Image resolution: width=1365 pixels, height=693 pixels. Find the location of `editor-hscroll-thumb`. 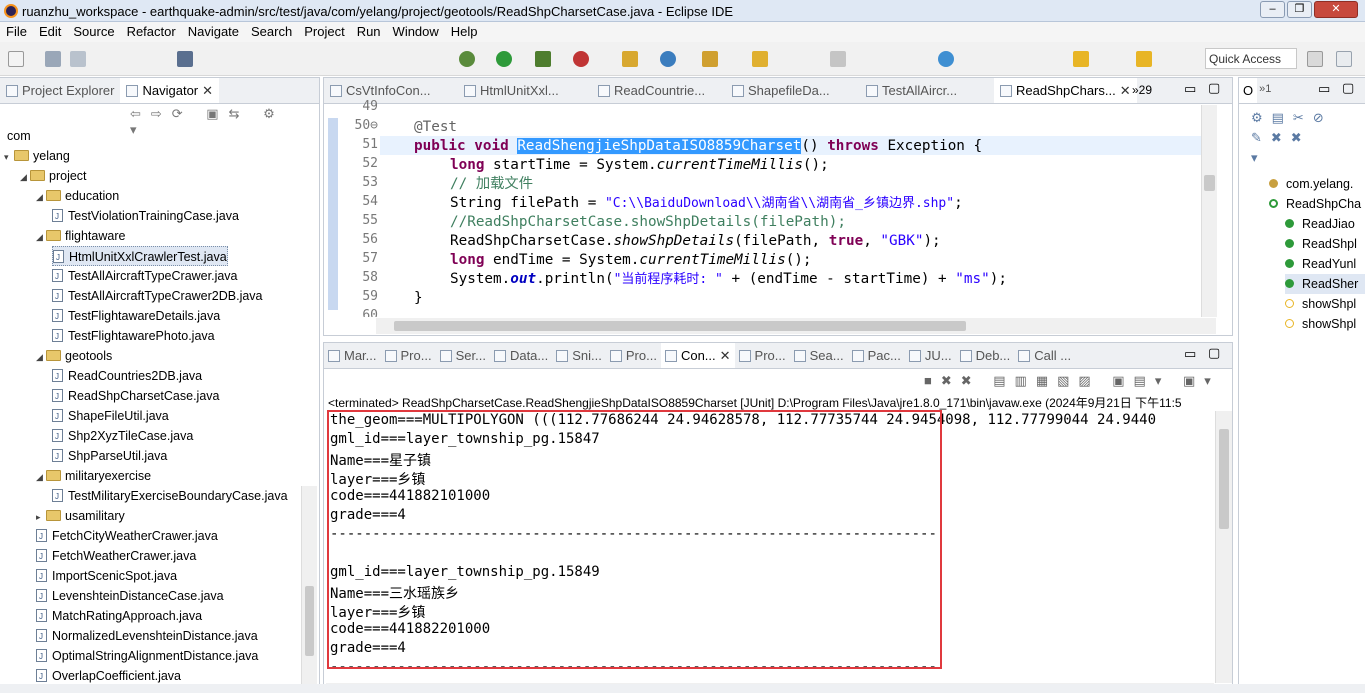

editor-hscroll-thumb is located at coordinates (680, 326).